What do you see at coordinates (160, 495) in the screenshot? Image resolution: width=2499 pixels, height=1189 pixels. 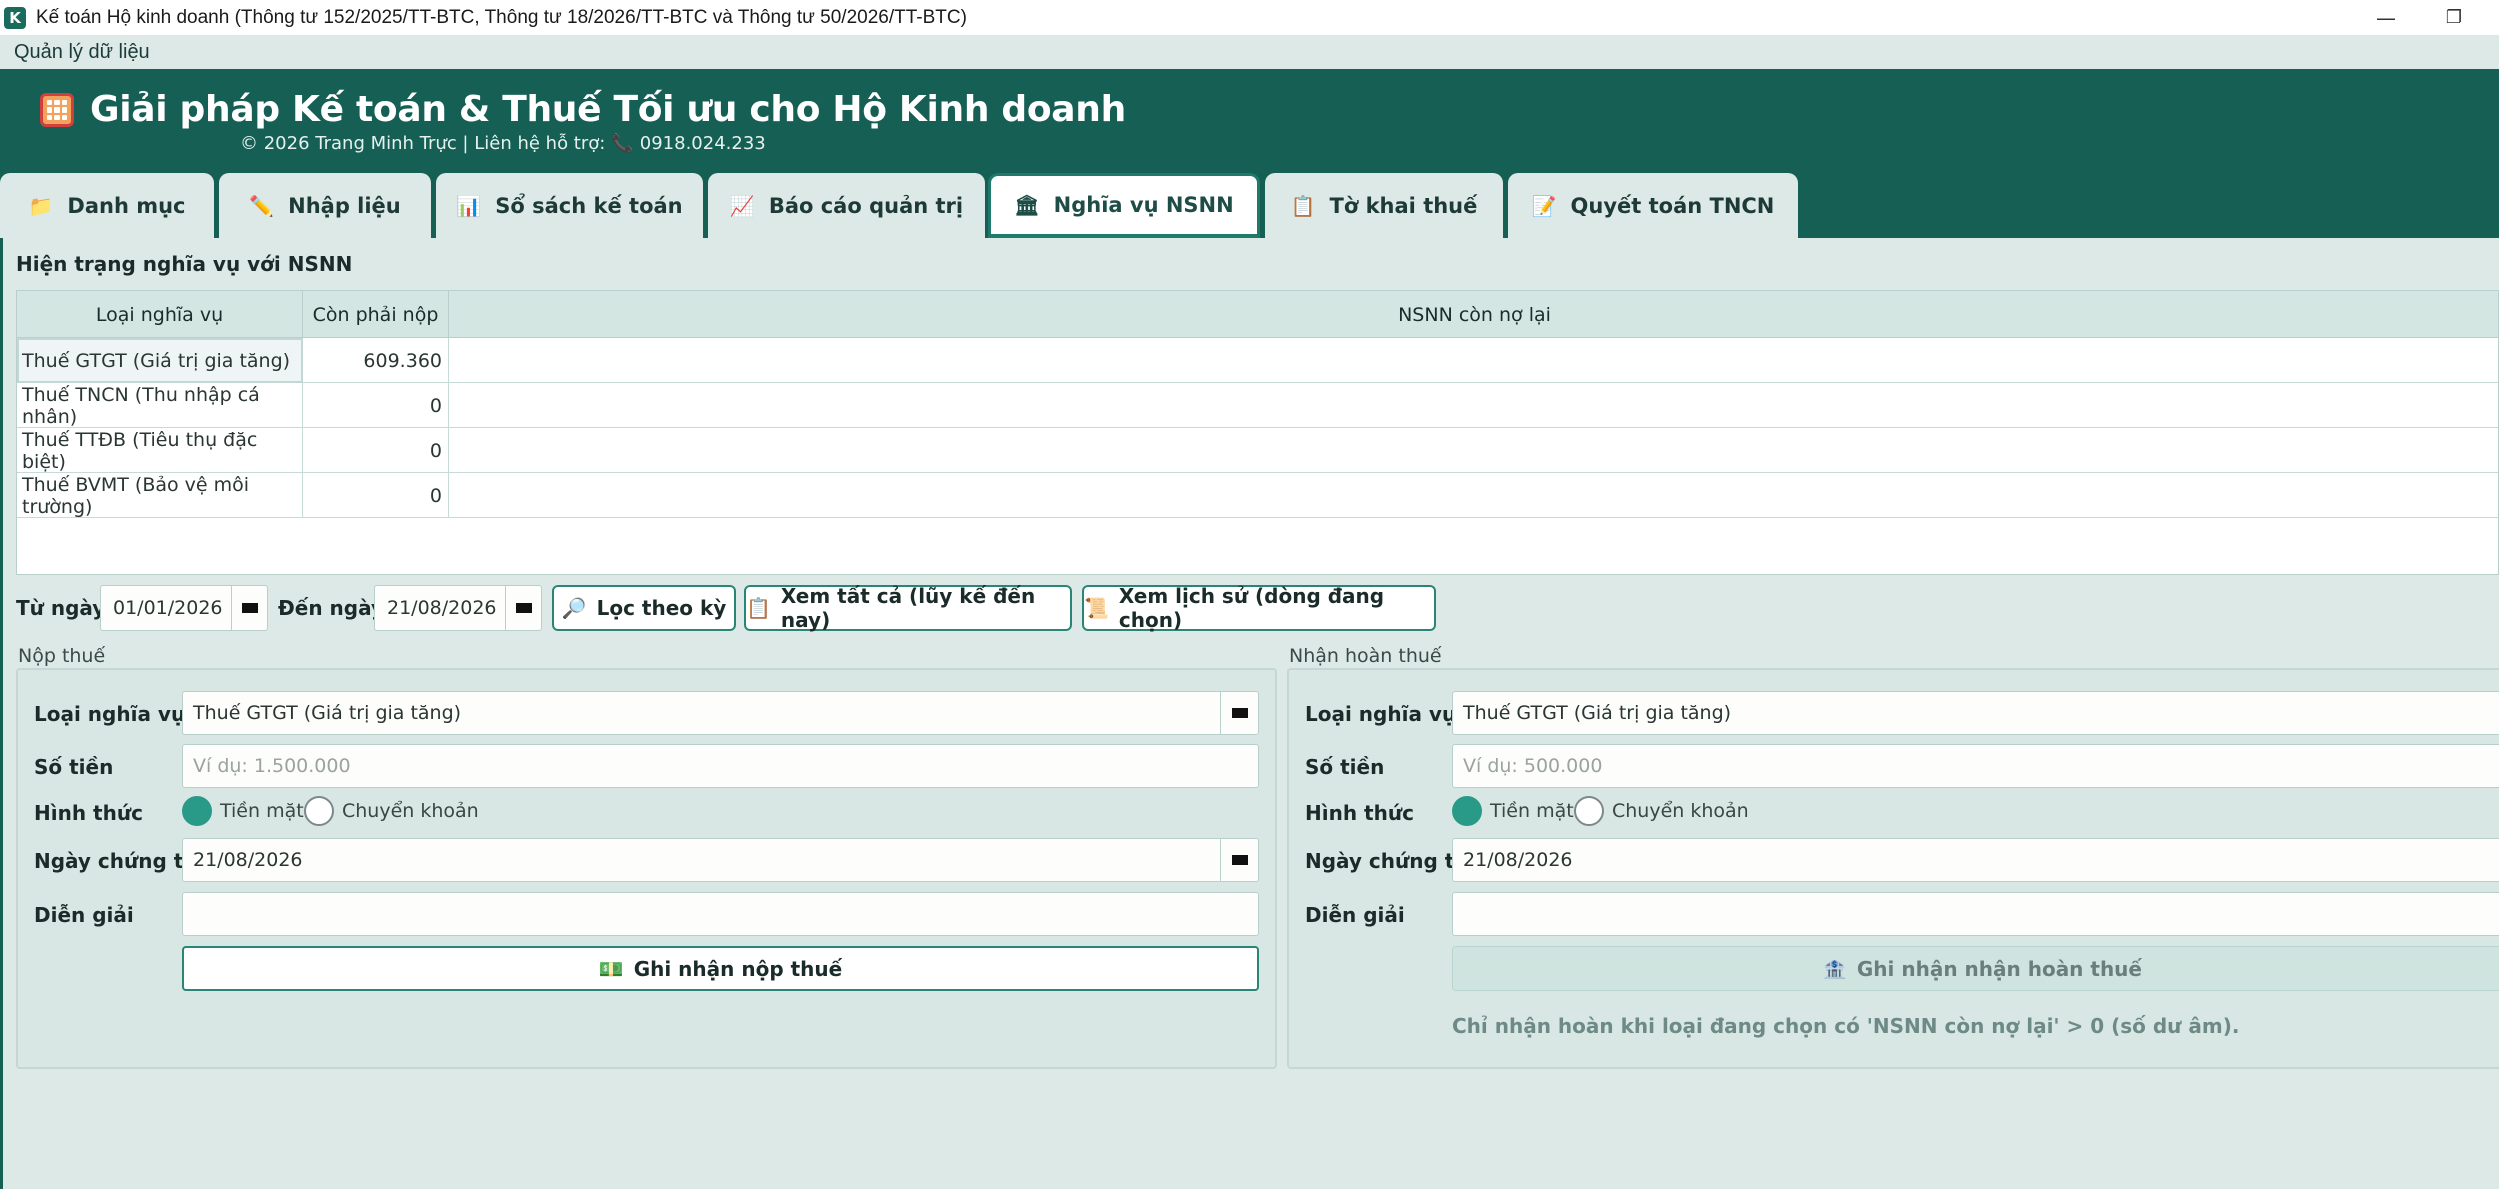 I see `cell-type: Thuế BVMT (Bảo vệ môi trường)` at bounding box center [160, 495].